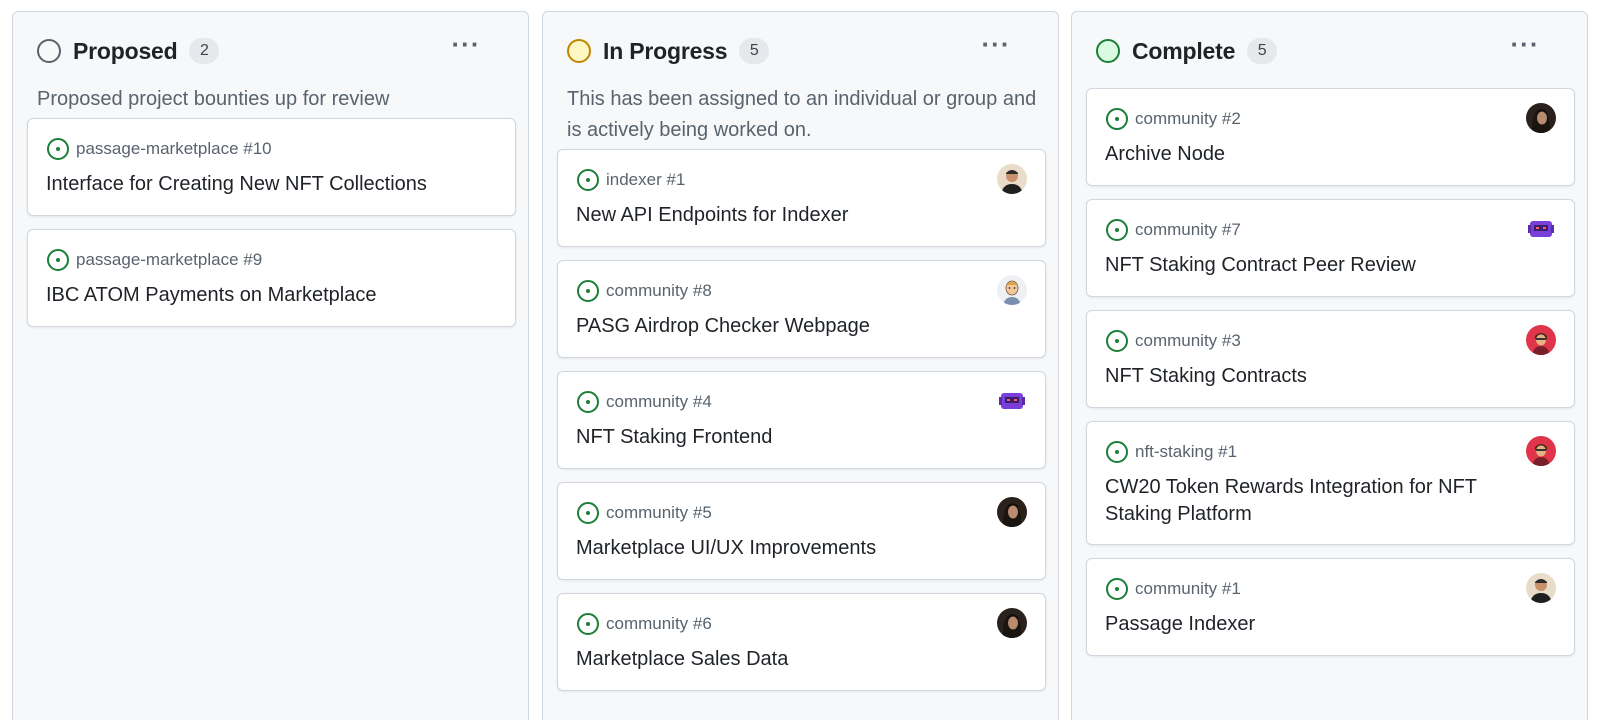  What do you see at coordinates (785, 437) in the screenshot?
I see `issue-title: NFT Staking Frontend` at bounding box center [785, 437].